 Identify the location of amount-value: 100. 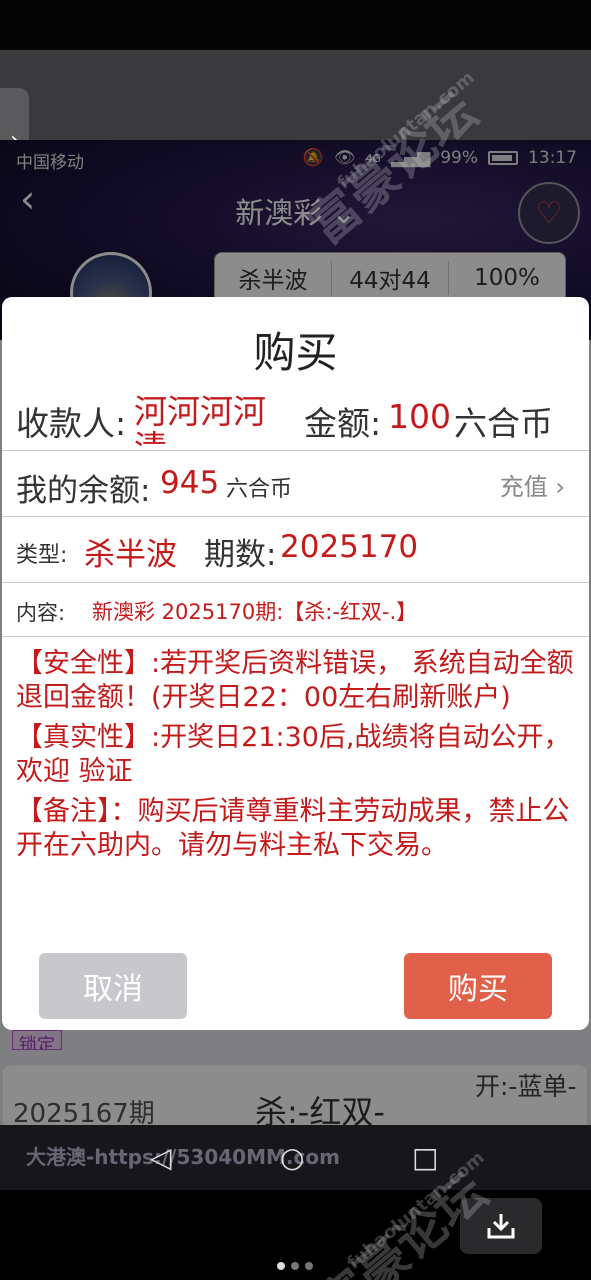
(419, 416).